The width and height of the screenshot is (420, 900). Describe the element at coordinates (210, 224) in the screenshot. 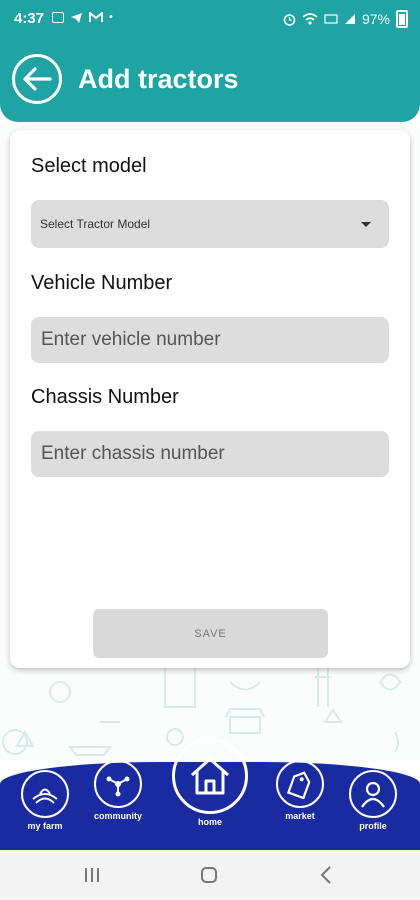

I see `tractor-model-select: Select Tractor Model` at that location.